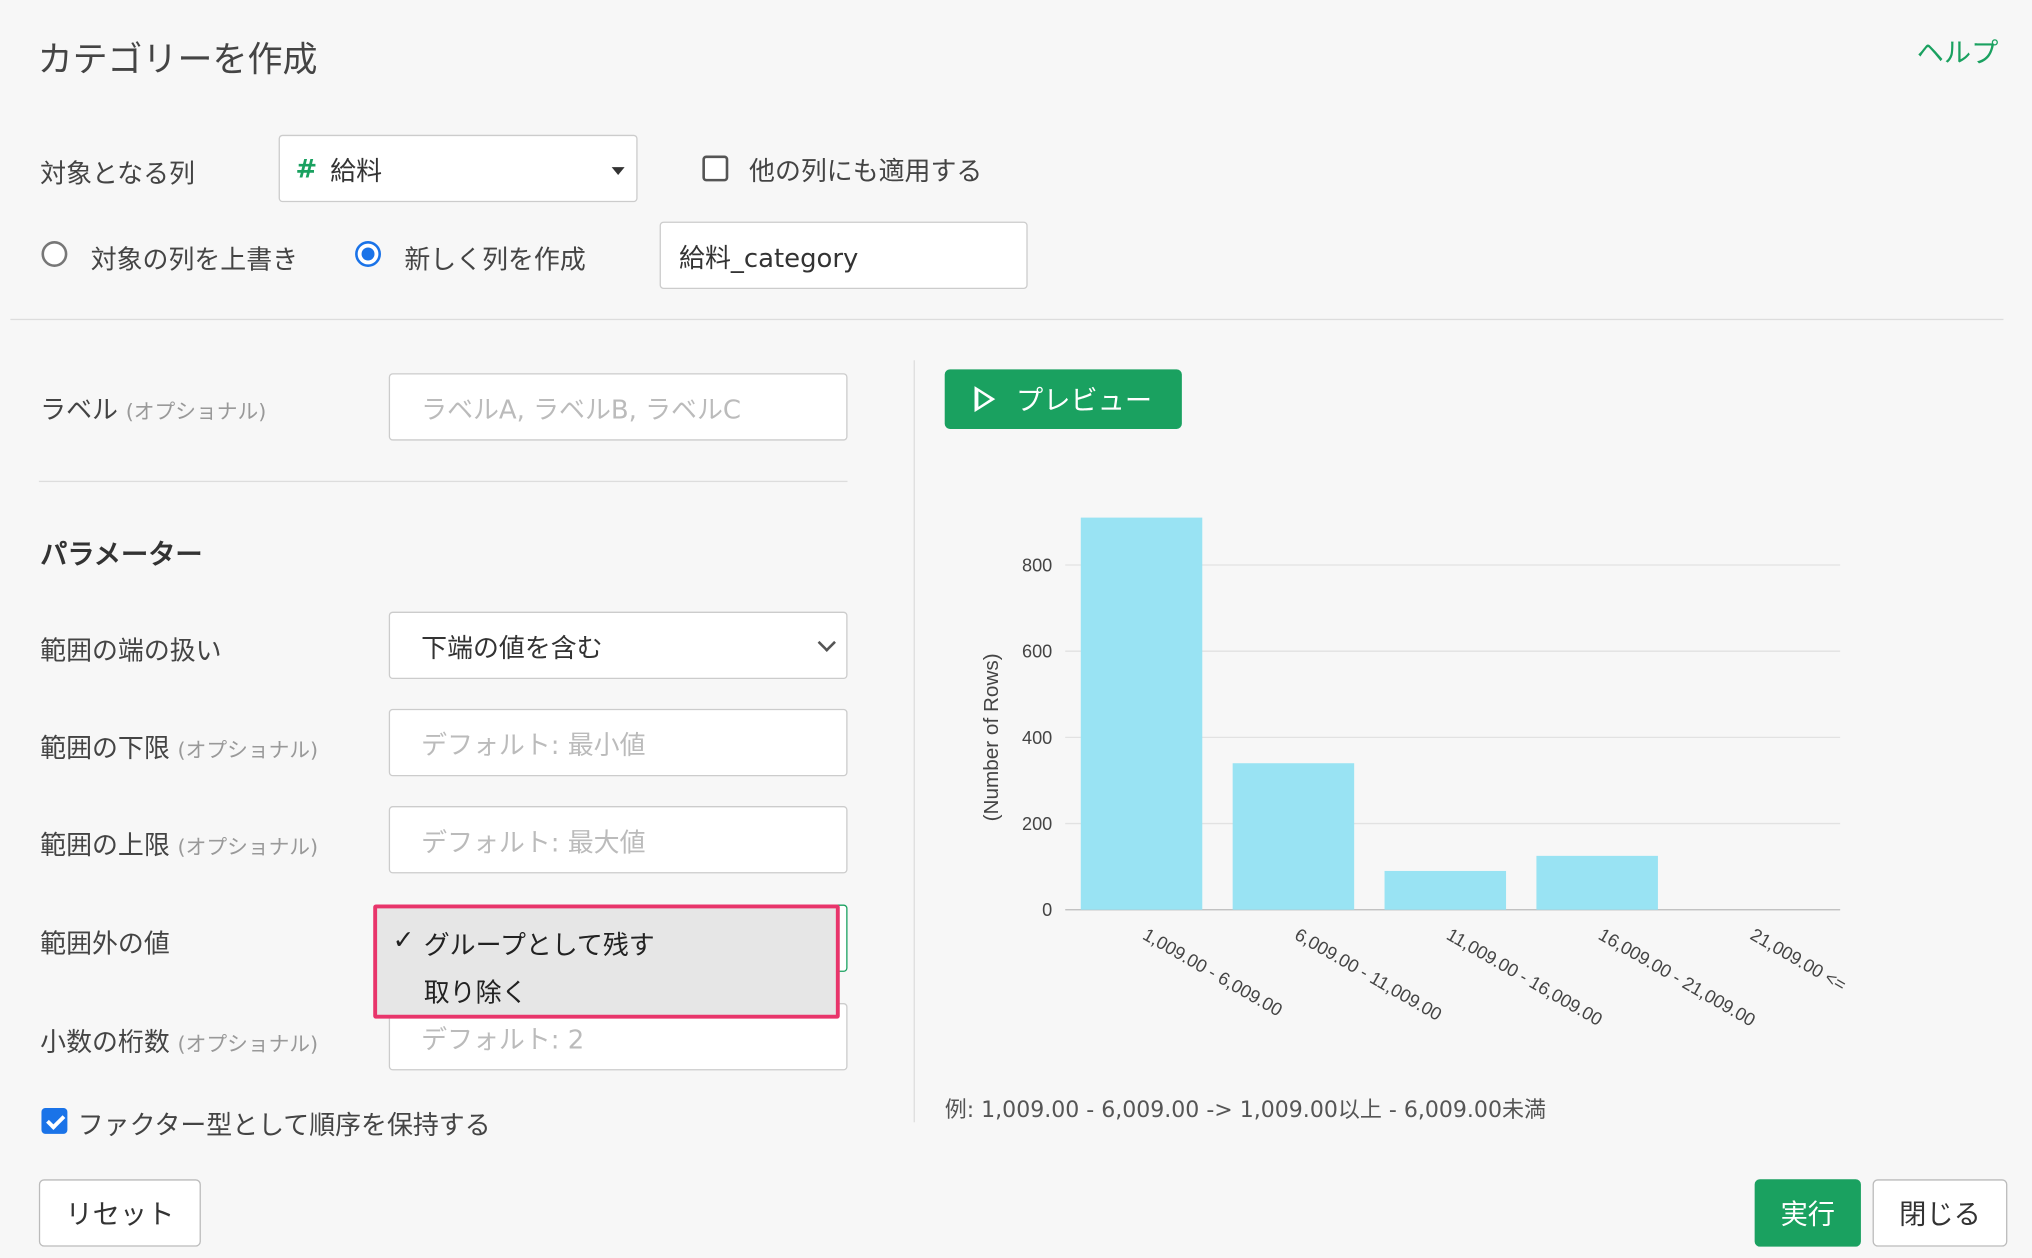 Image resolution: width=2032 pixels, height=1258 pixels. I want to click on lower-label: 範囲の下限 (オプショナル), so click(179, 746).